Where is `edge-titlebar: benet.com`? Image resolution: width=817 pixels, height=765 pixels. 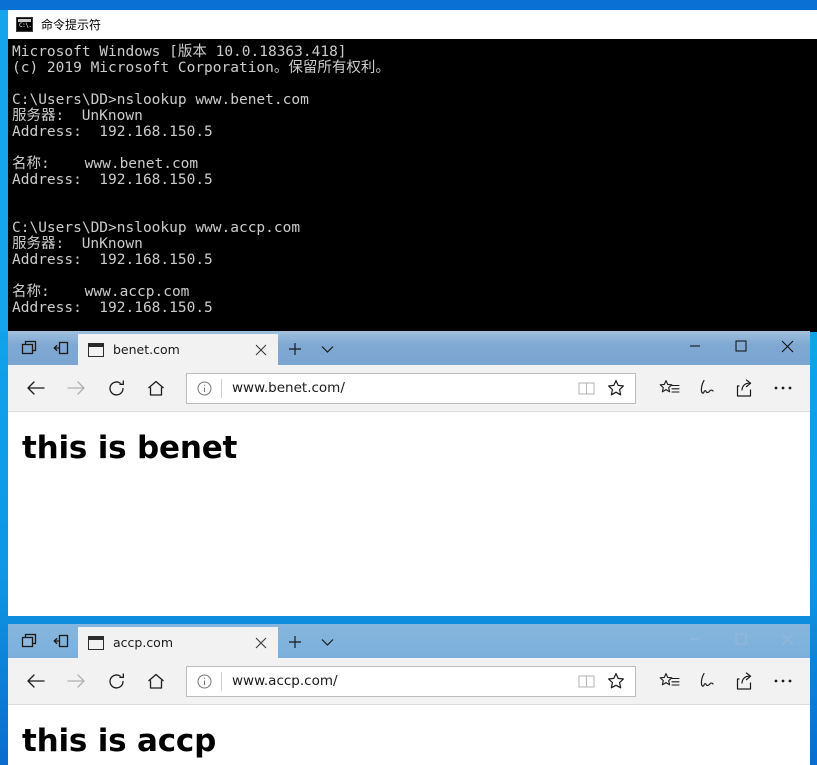 edge-titlebar: benet.com is located at coordinates (409, 348).